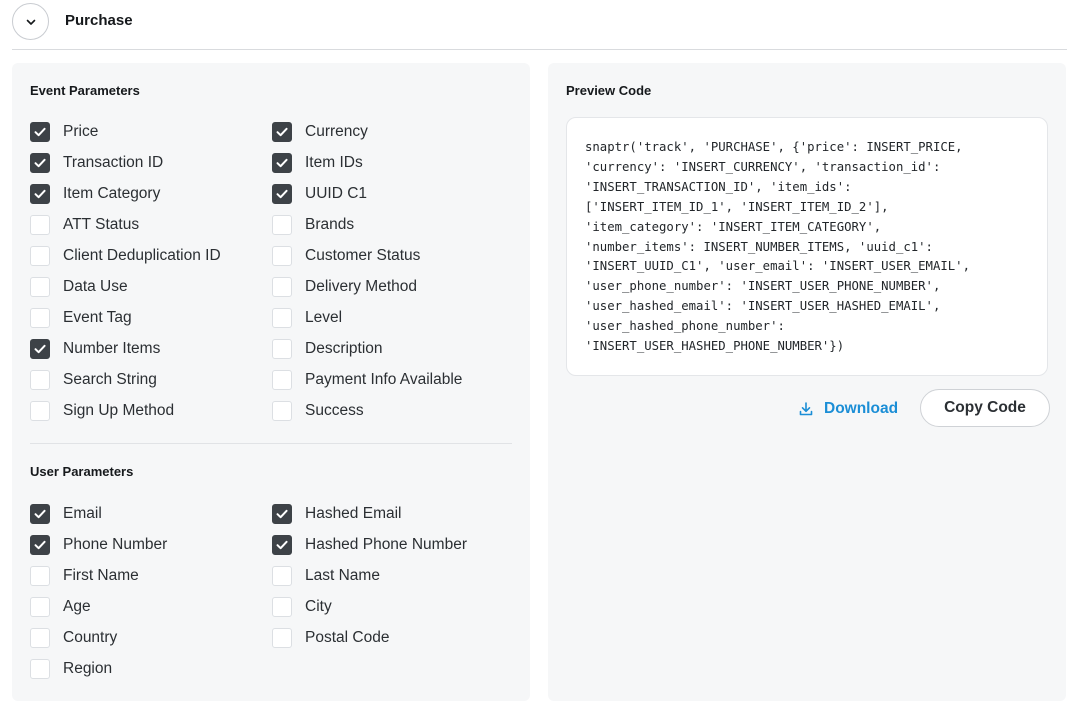  What do you see at coordinates (302, 607) in the screenshot?
I see `checkbox-city: City` at bounding box center [302, 607].